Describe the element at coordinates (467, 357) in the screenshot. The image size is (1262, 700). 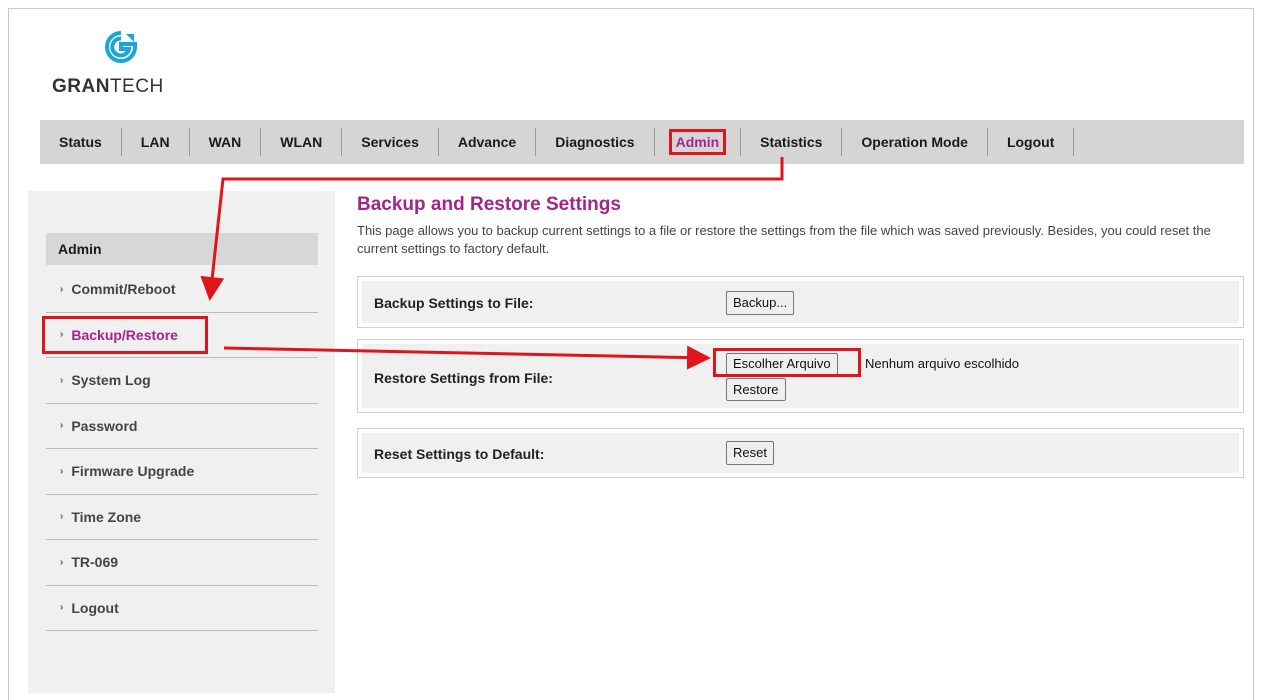
I see `arrow-sidebar-to-file` at that location.